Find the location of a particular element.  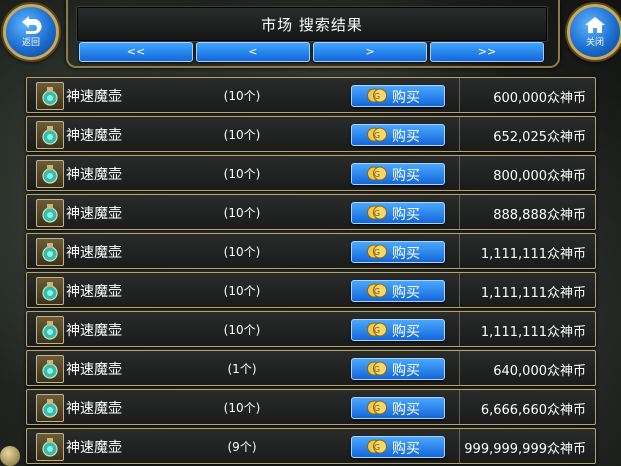

last-page-button: >> is located at coordinates (487, 52).